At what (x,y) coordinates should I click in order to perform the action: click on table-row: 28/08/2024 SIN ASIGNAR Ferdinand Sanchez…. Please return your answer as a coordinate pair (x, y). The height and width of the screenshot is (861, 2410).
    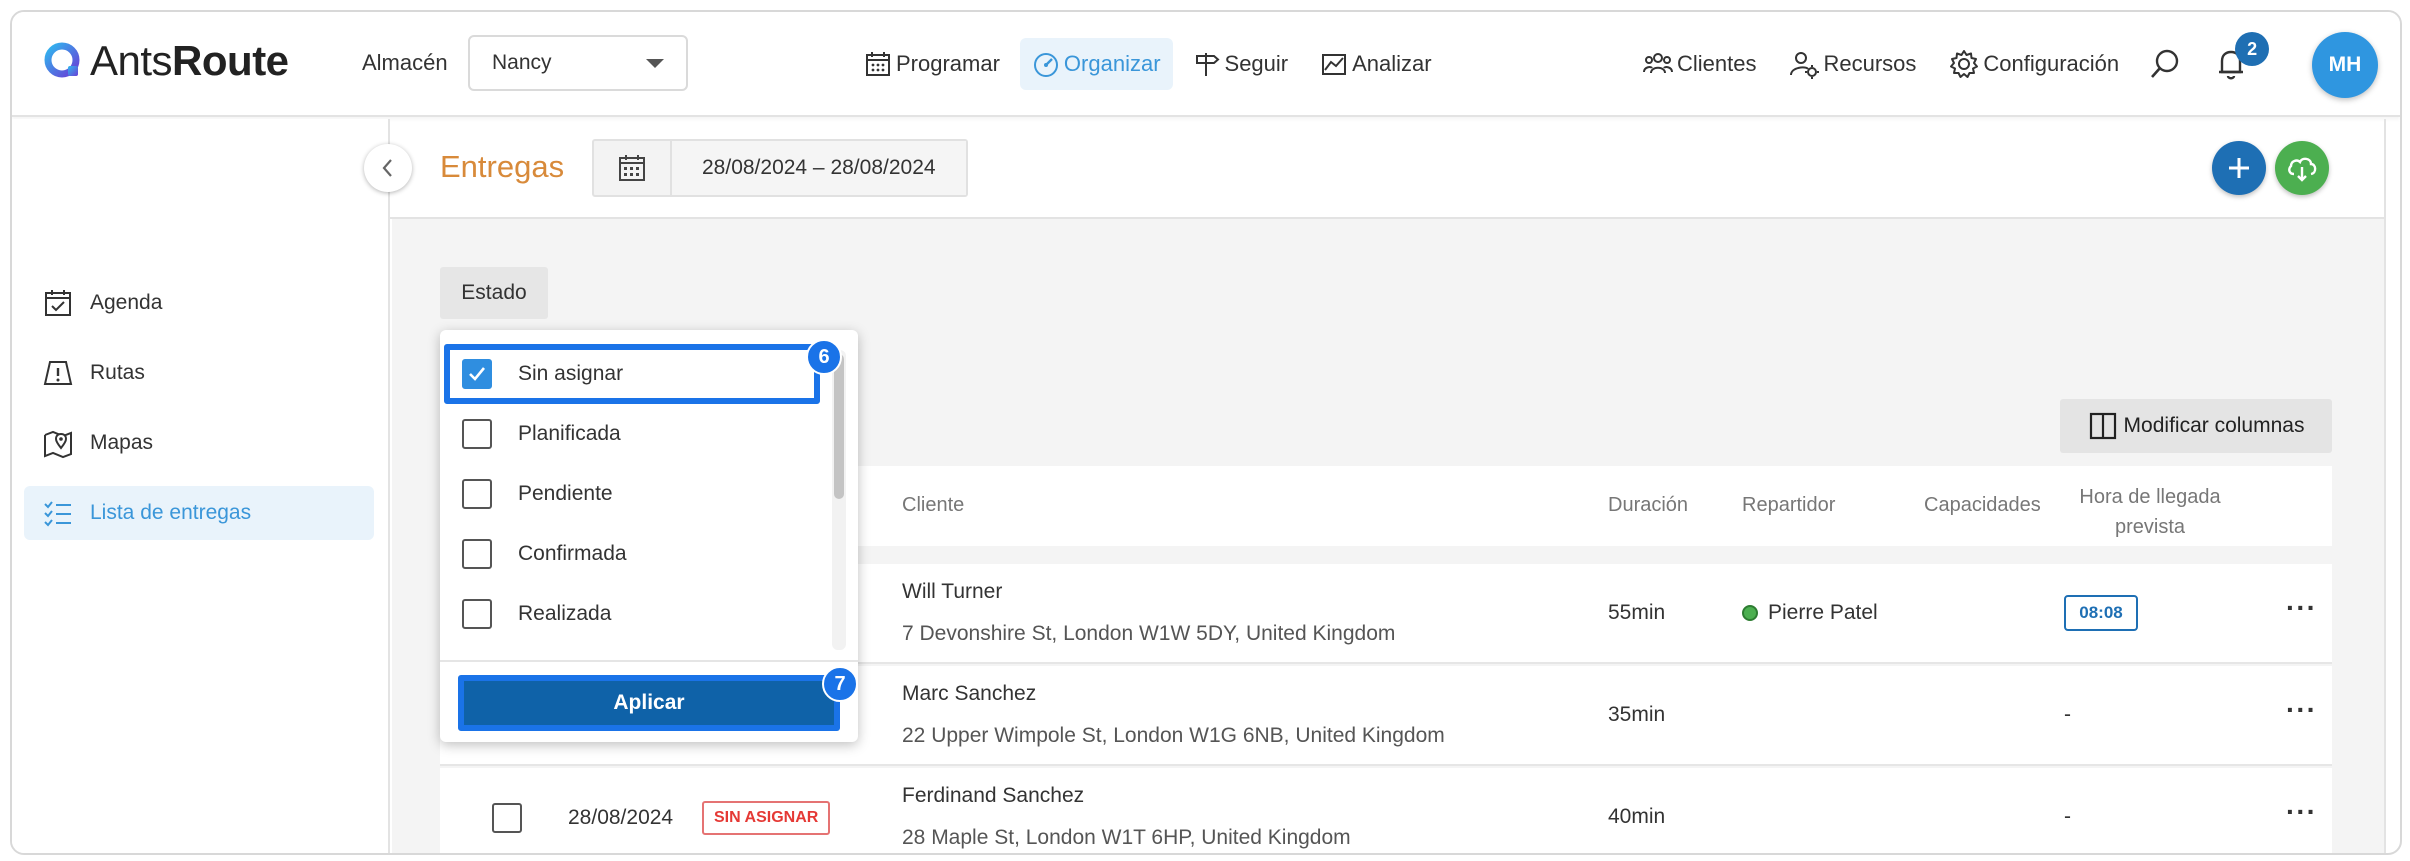
    Looking at the image, I should click on (1386, 810).